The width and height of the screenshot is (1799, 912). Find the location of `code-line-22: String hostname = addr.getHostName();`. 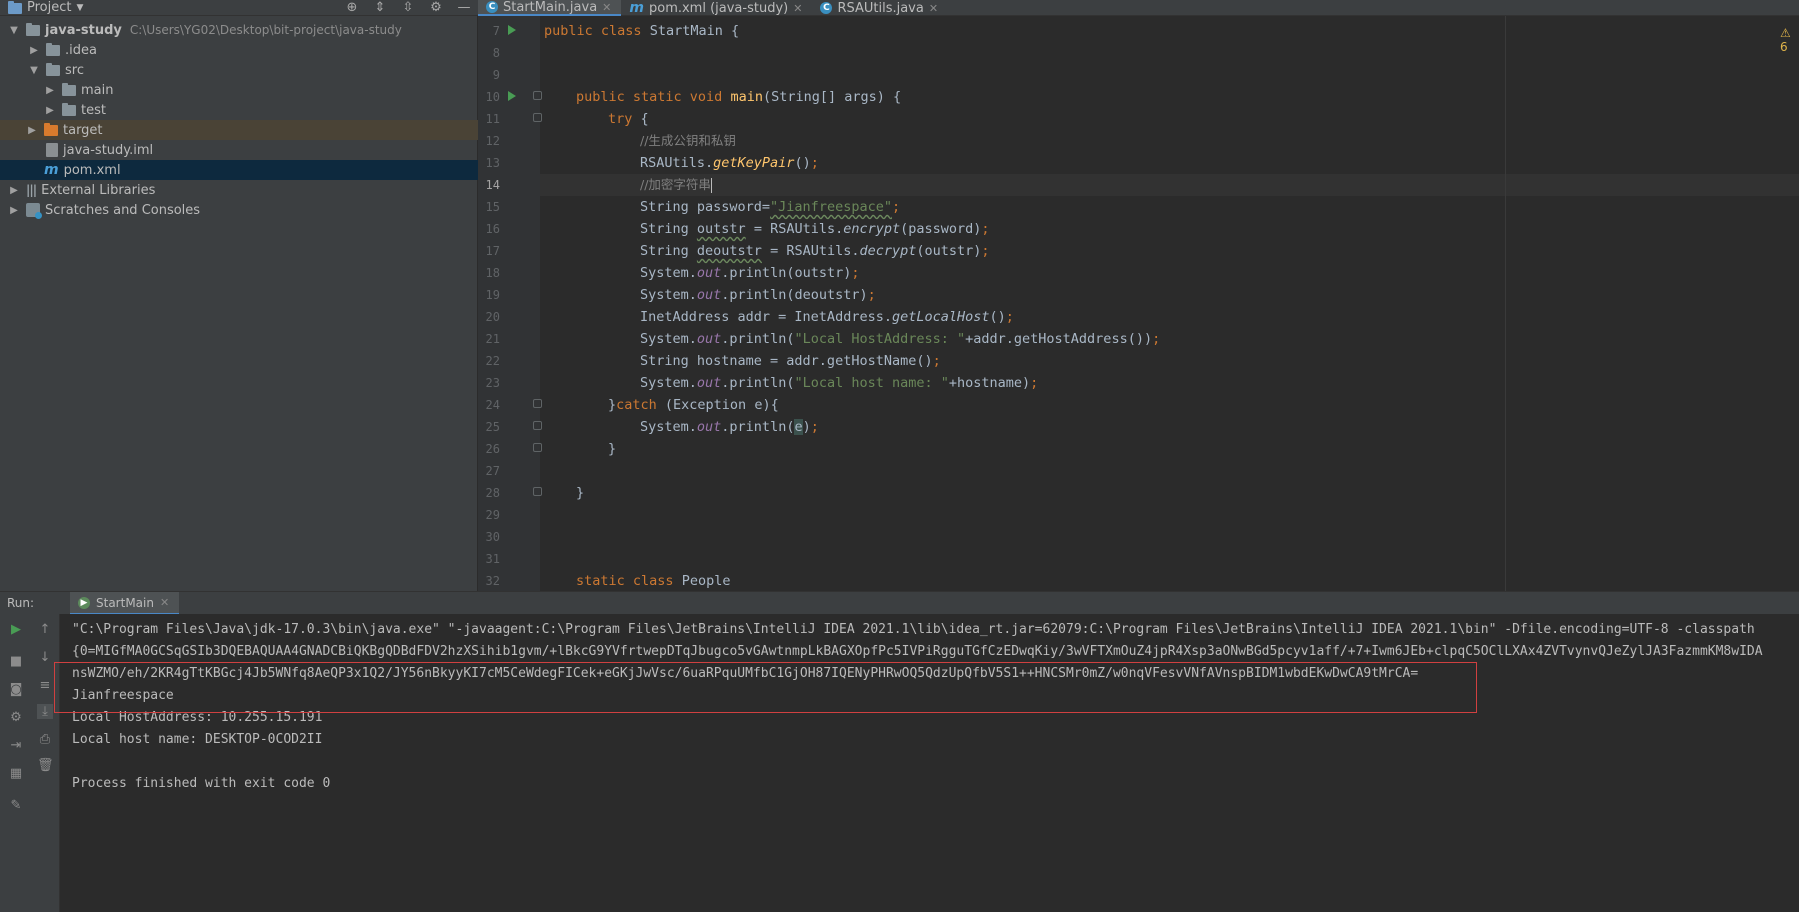

code-line-22: String hostname = addr.getHostName(); is located at coordinates (742, 361).